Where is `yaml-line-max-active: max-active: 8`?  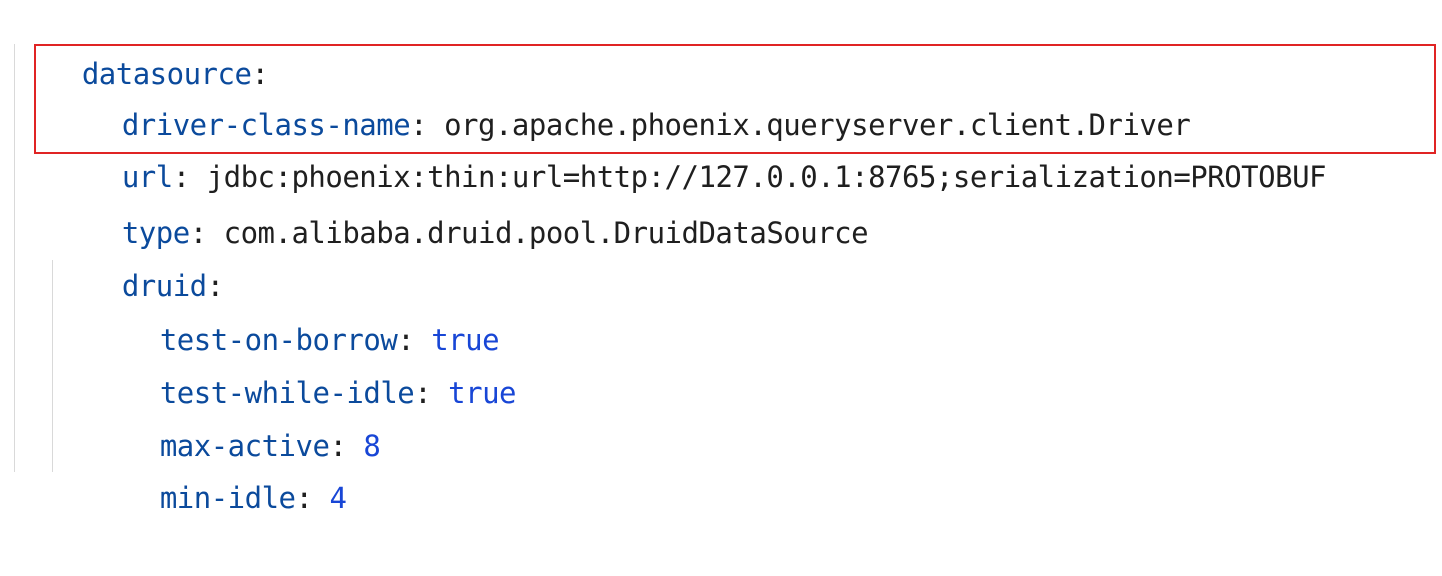
yaml-line-max-active: max-active: 8 is located at coordinates (236, 415).